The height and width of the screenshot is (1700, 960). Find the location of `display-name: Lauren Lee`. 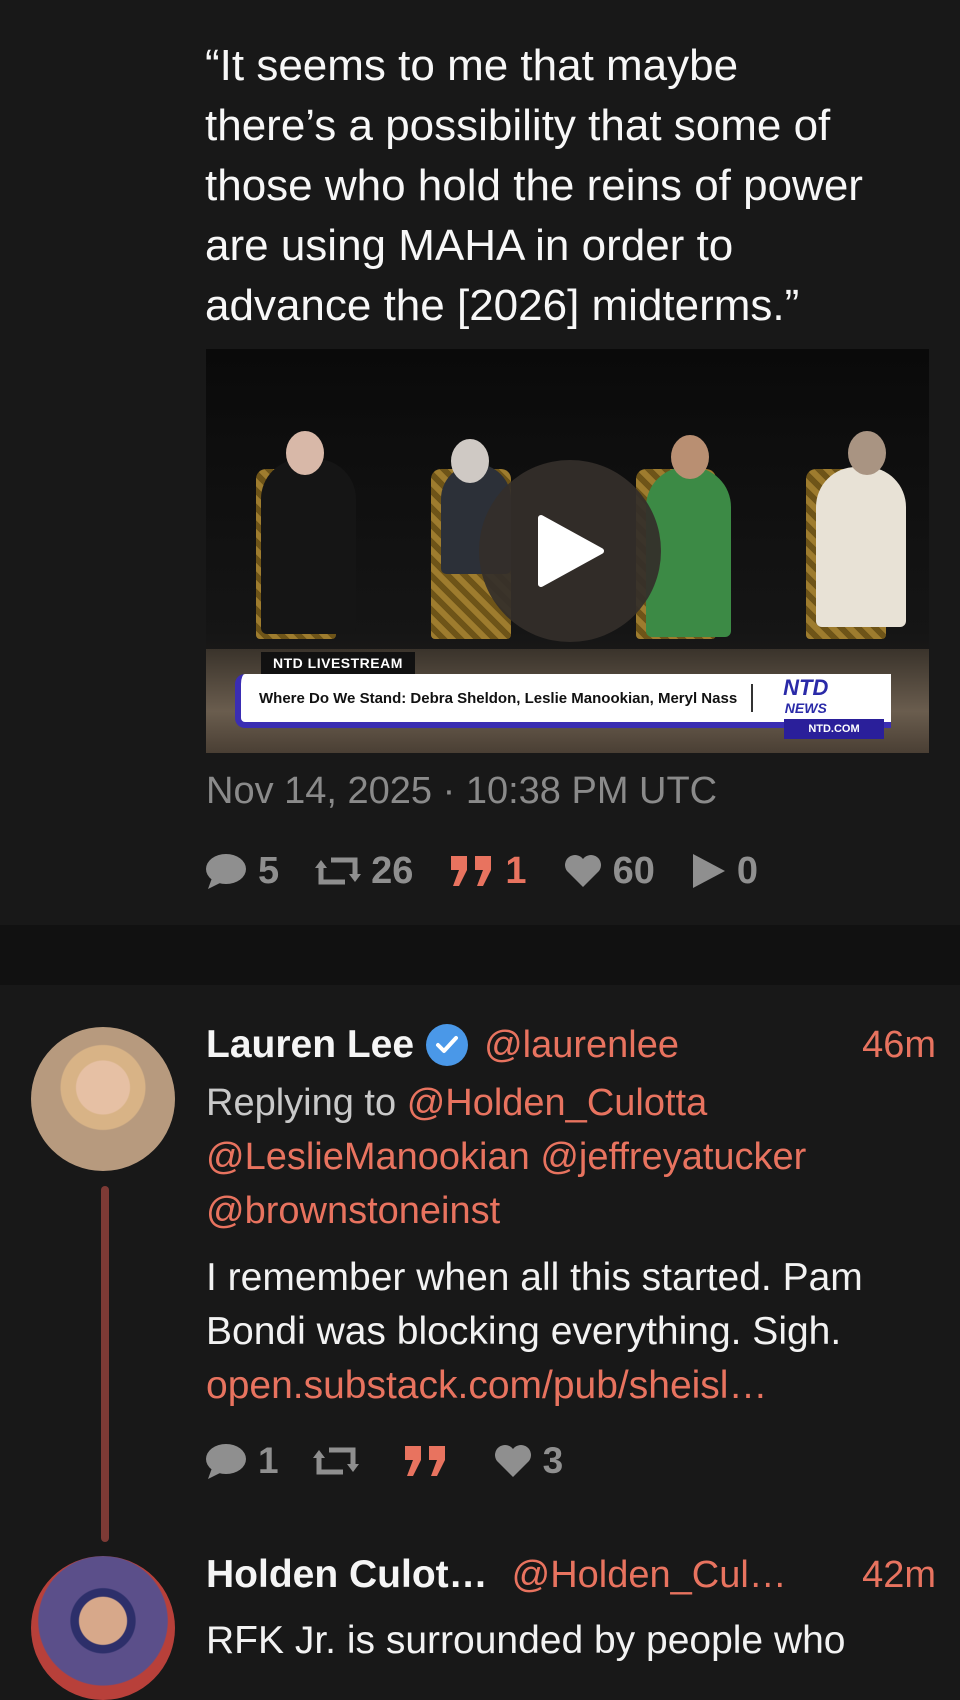

display-name: Lauren Lee is located at coordinates (310, 1045).